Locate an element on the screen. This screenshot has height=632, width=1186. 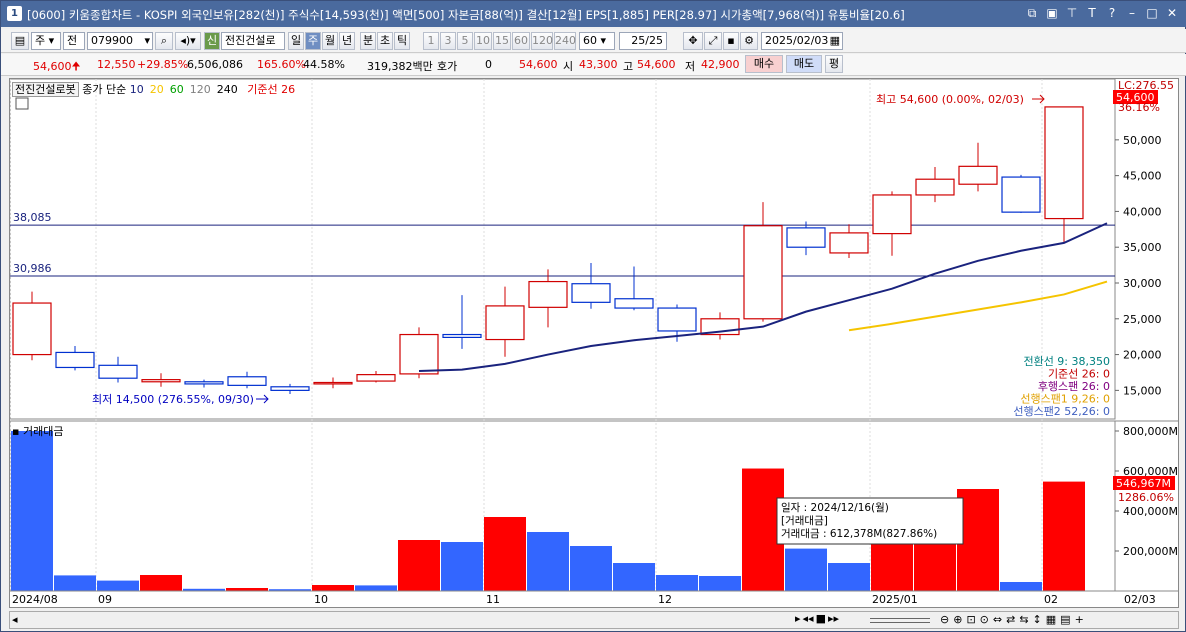
sound-icon: ◂)▾ is located at coordinates (188, 41).